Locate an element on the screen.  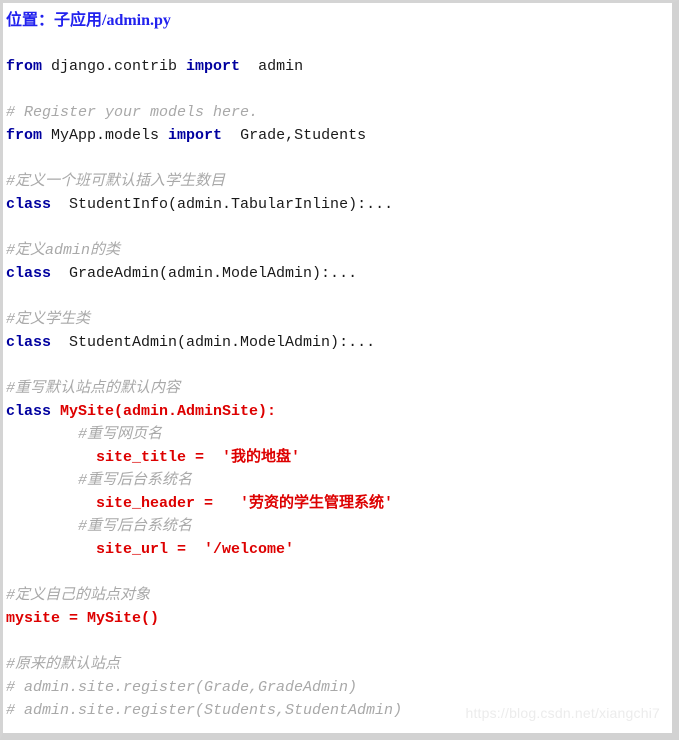
code-line: site_url = '/welcome' is located at coordinates (339, 549).